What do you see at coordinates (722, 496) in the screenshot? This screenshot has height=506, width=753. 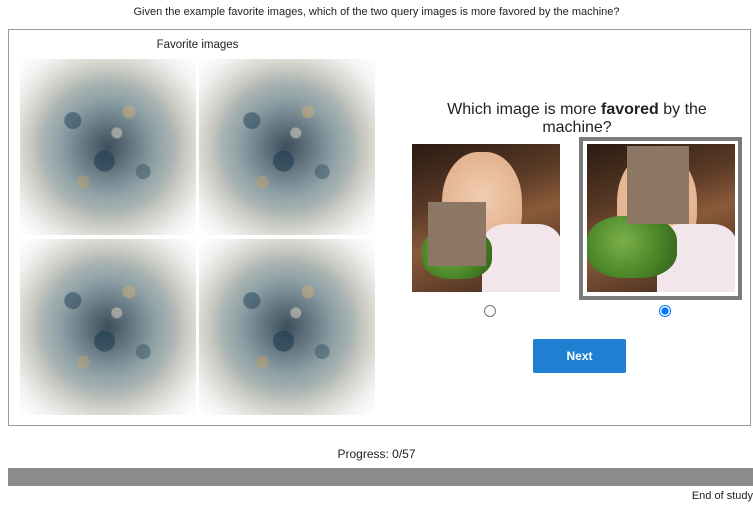 I see `end-of-study-label: End of study` at bounding box center [722, 496].